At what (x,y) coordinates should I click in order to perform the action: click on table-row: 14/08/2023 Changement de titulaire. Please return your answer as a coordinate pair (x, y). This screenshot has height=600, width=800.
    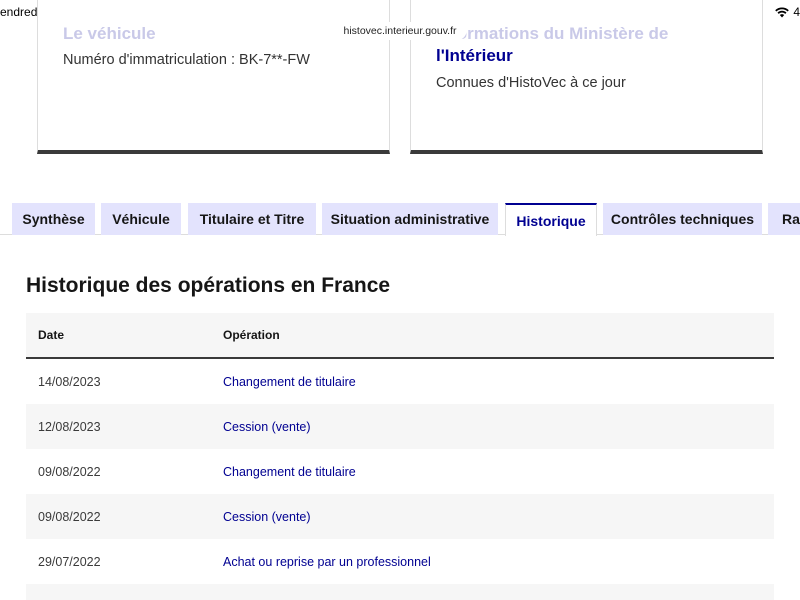
    Looking at the image, I should click on (400, 381).